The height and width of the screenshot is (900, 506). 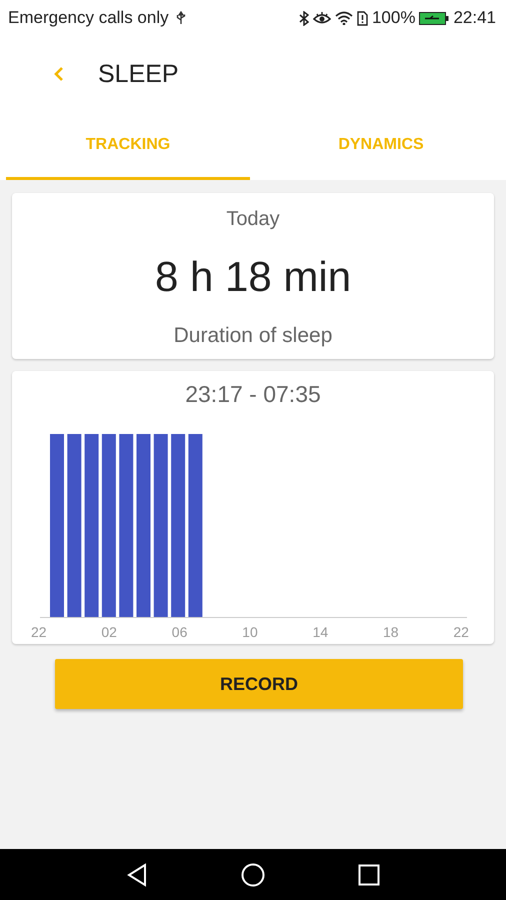 I want to click on battery-percent: 100%, so click(x=394, y=18).